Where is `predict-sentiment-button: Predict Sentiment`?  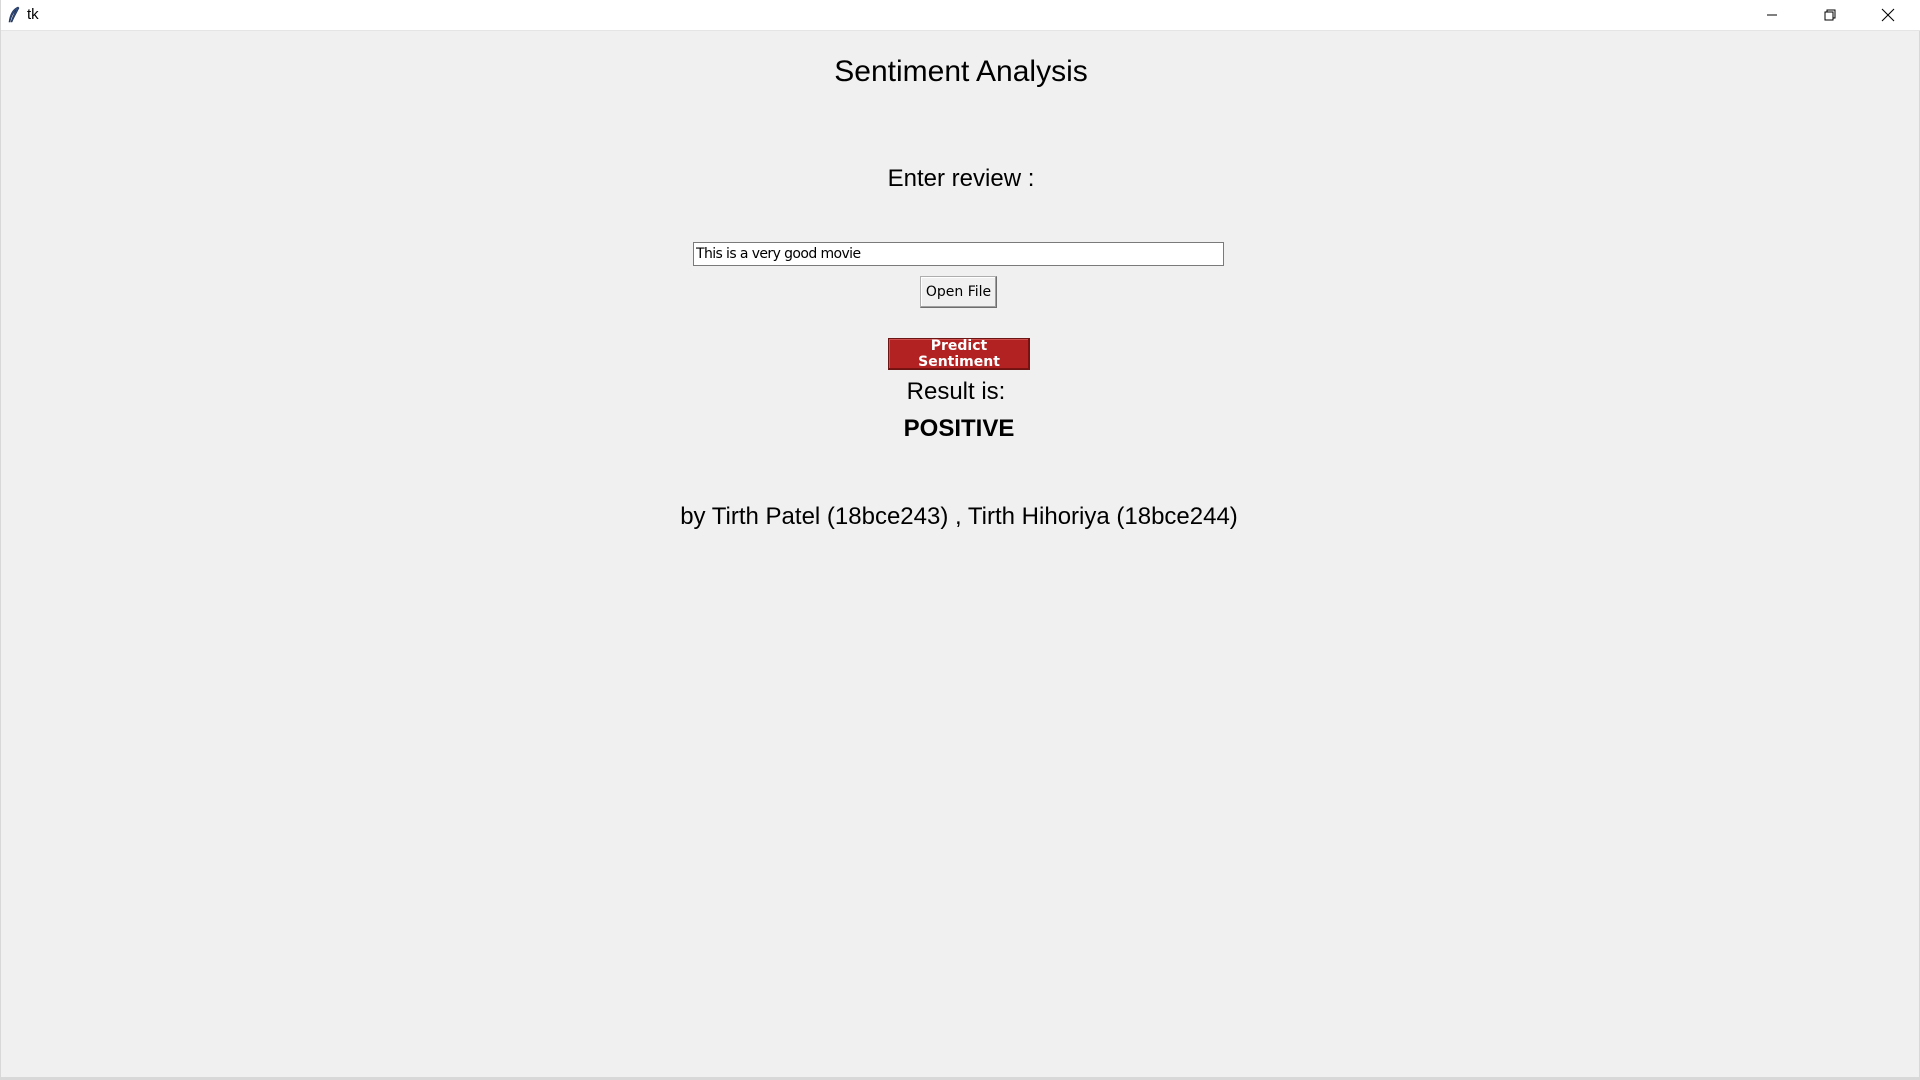
predict-sentiment-button: Predict Sentiment is located at coordinates (959, 354).